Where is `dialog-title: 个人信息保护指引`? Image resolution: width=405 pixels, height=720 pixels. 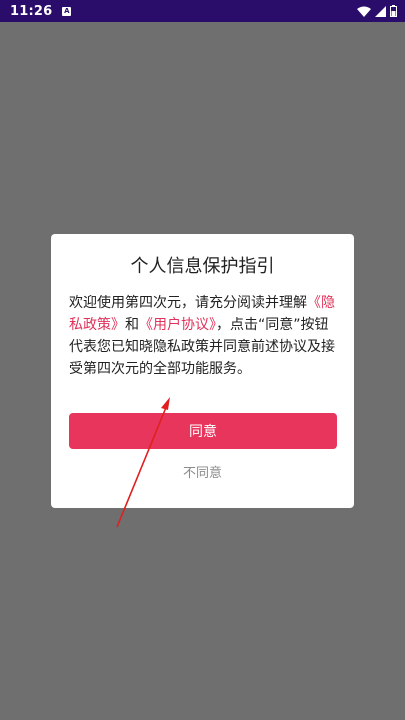 dialog-title: 个人信息保护指引 is located at coordinates (202, 266).